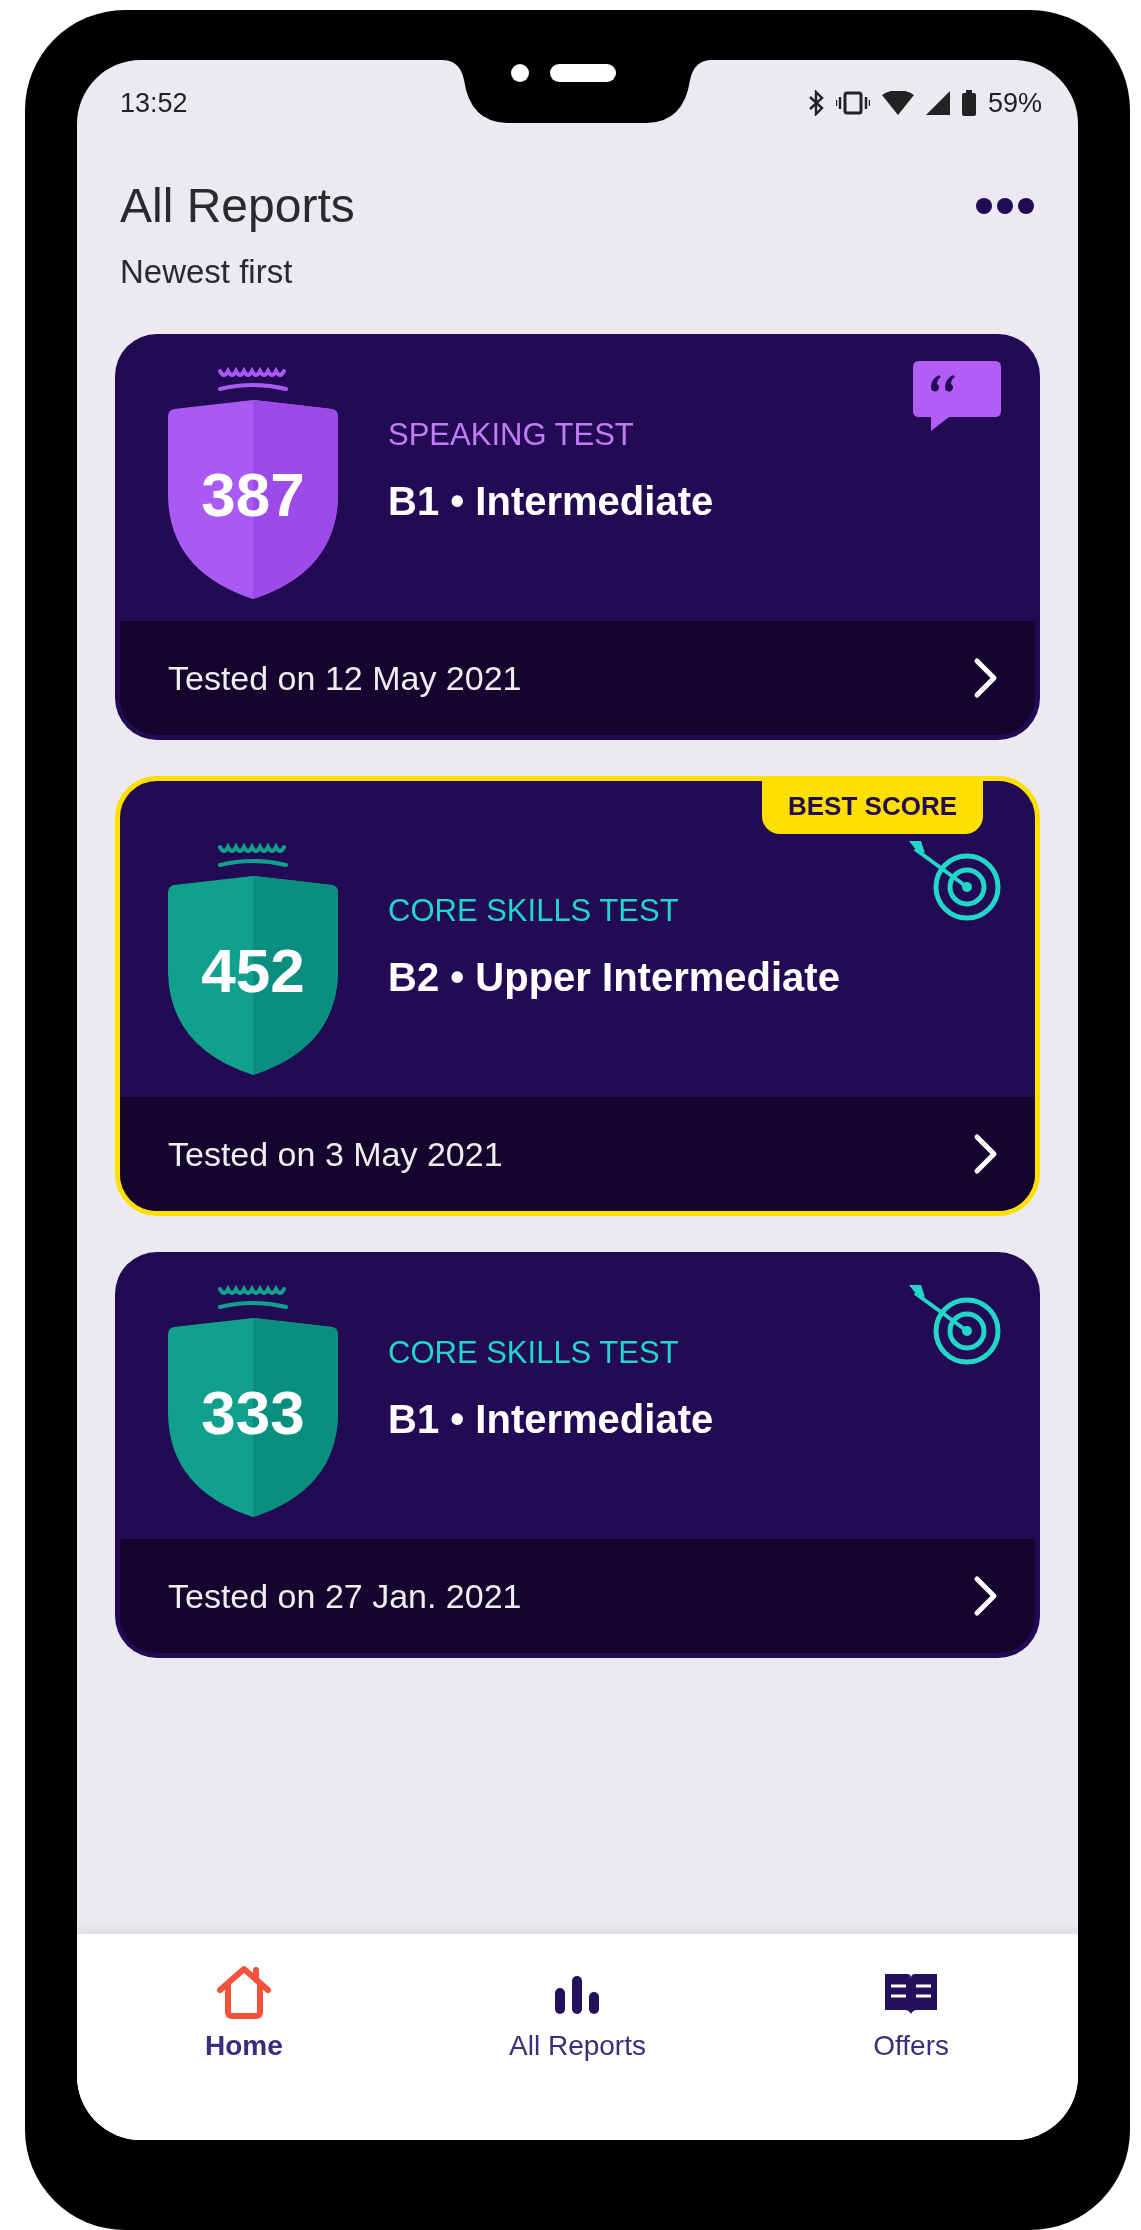 The image size is (1141, 2230). I want to click on sort-label: Newest first, so click(207, 272).